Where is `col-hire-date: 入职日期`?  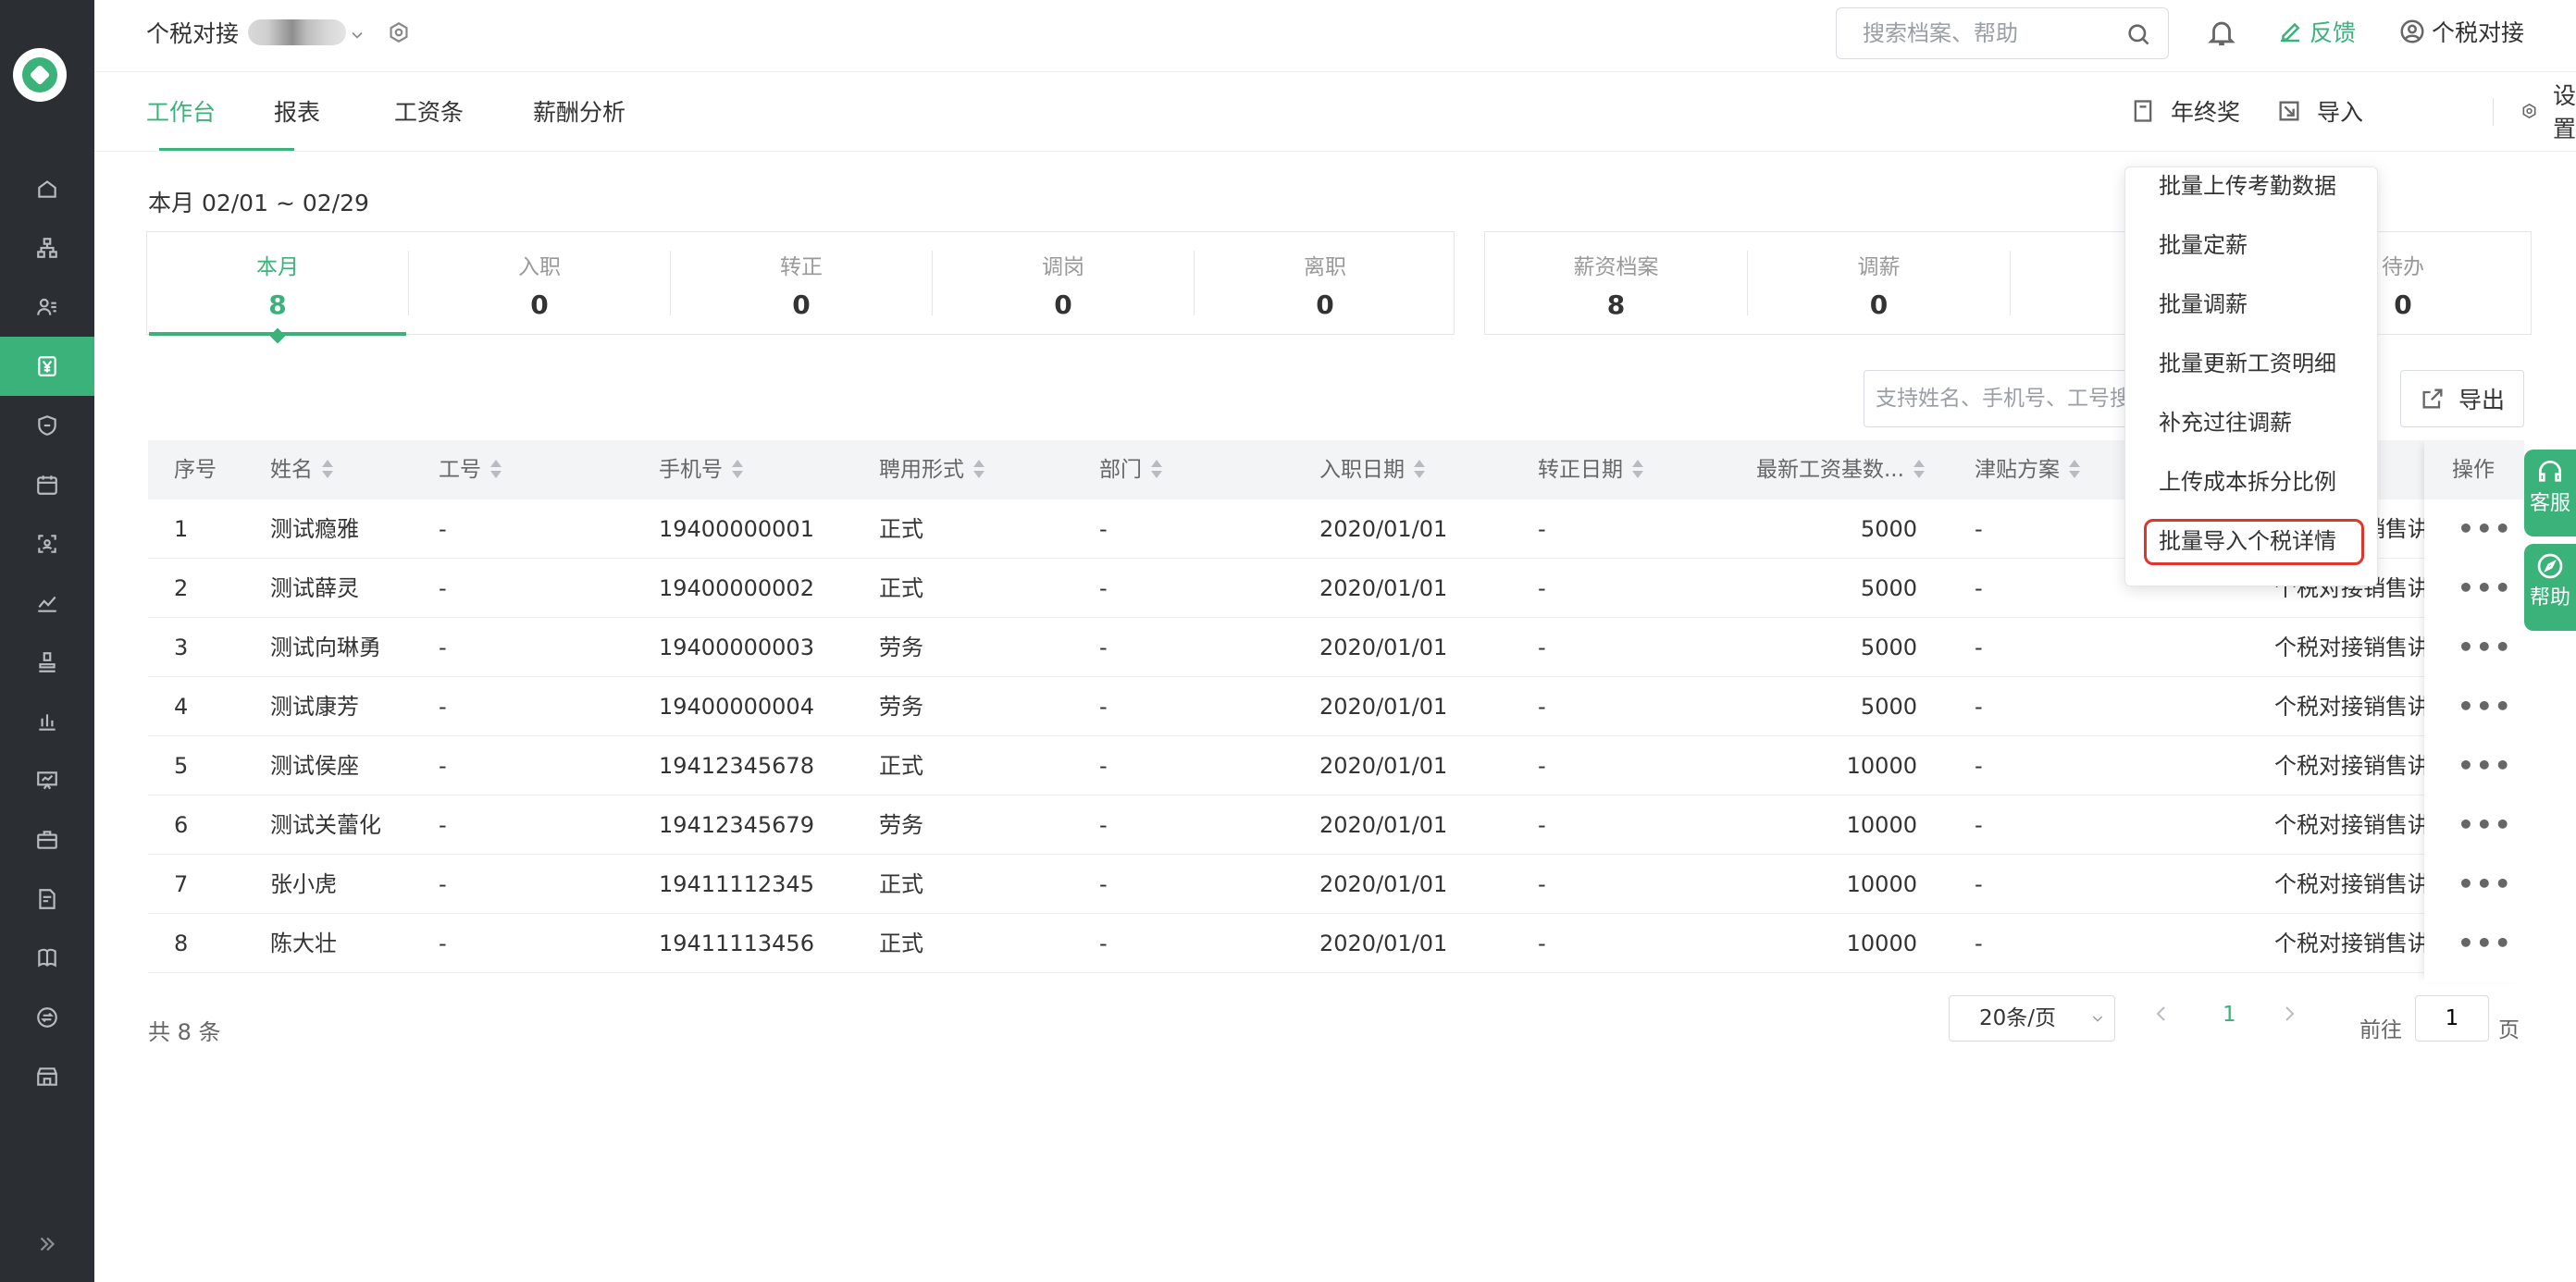 col-hire-date: 入职日期 is located at coordinates (1372, 469).